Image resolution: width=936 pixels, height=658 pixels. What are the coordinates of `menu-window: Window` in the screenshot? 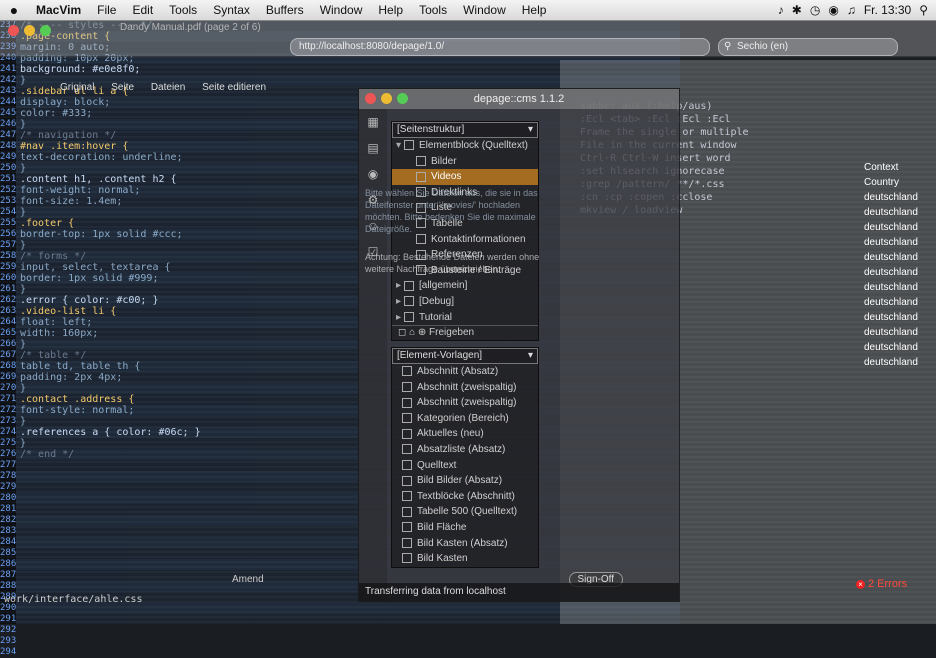 It's located at (341, 10).